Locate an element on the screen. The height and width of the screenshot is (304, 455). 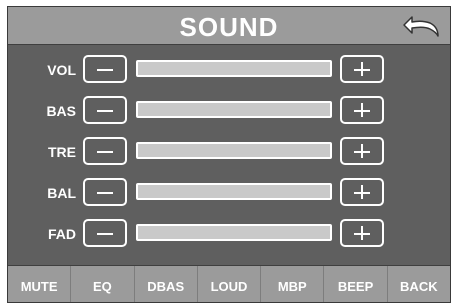
back-arrow-icon is located at coordinates (422, 26).